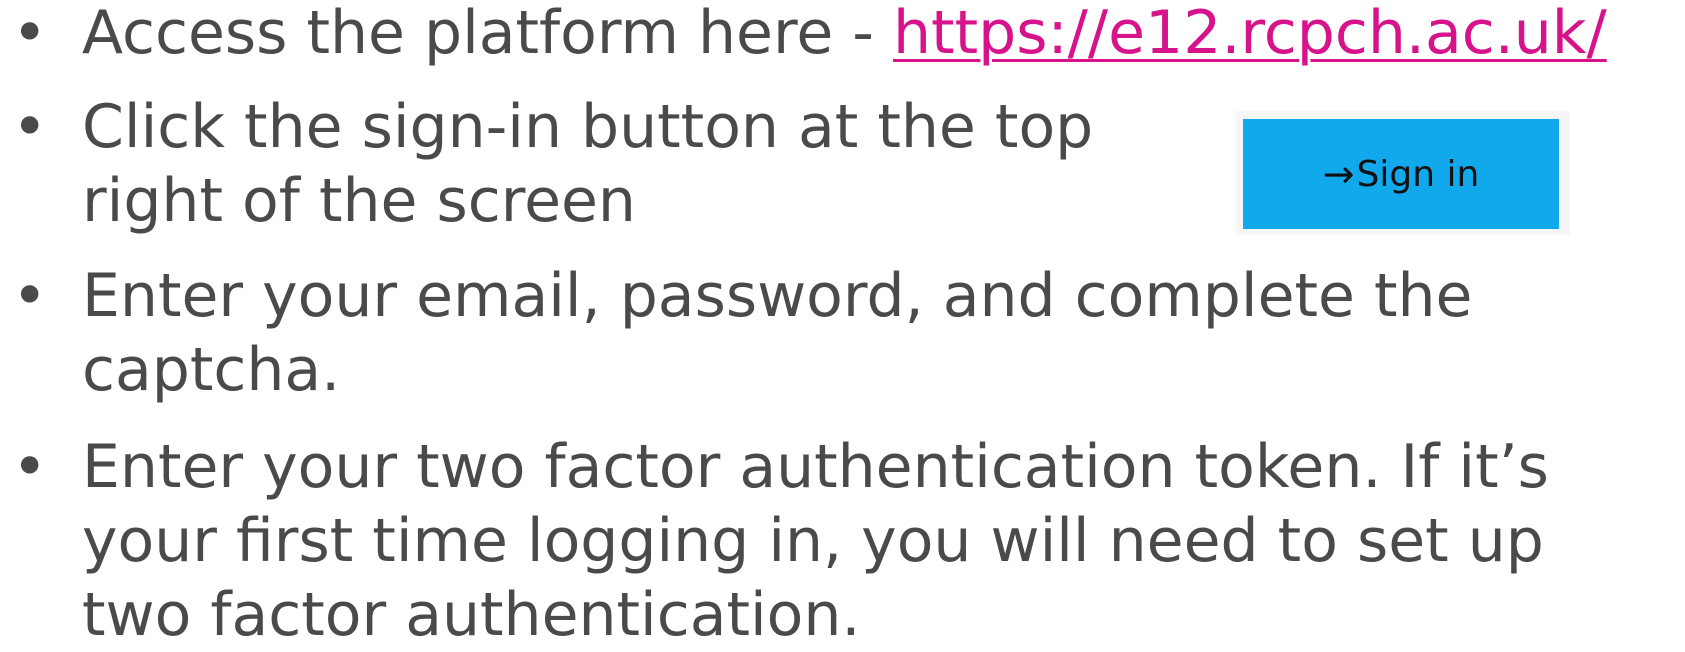 The width and height of the screenshot is (1685, 652). I want to click on arrow-right-icon: →, so click(1338, 174).